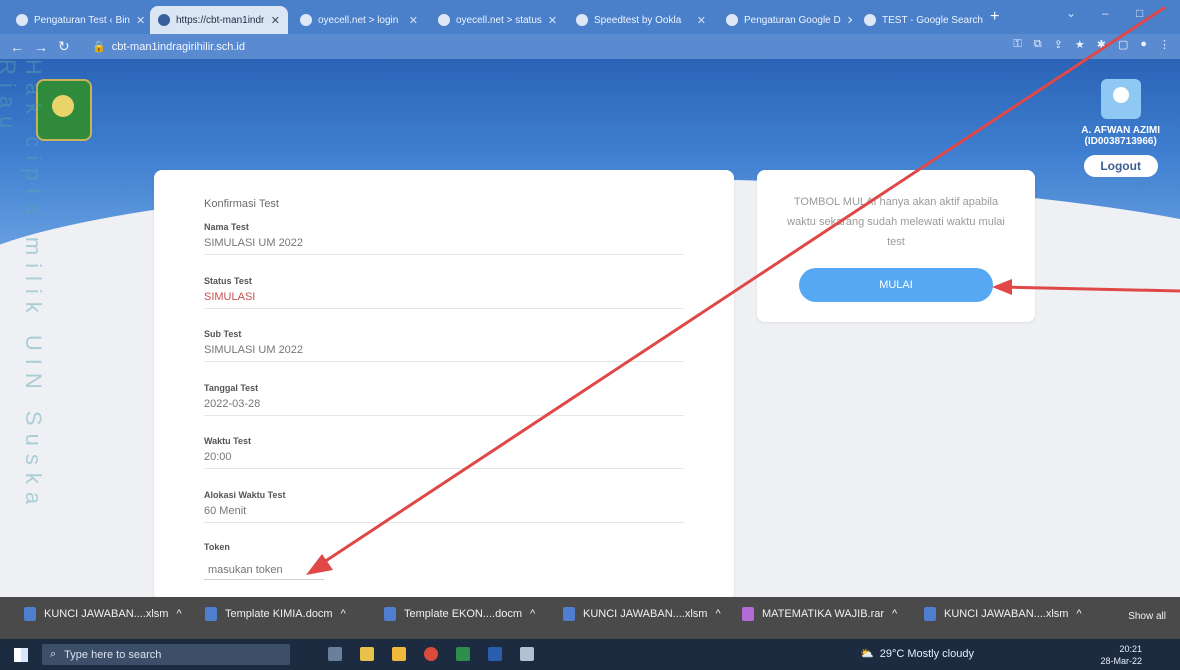 The width and height of the screenshot is (1180, 670). Describe the element at coordinates (732, 20) in the screenshot. I see `google-drive-icon` at that location.